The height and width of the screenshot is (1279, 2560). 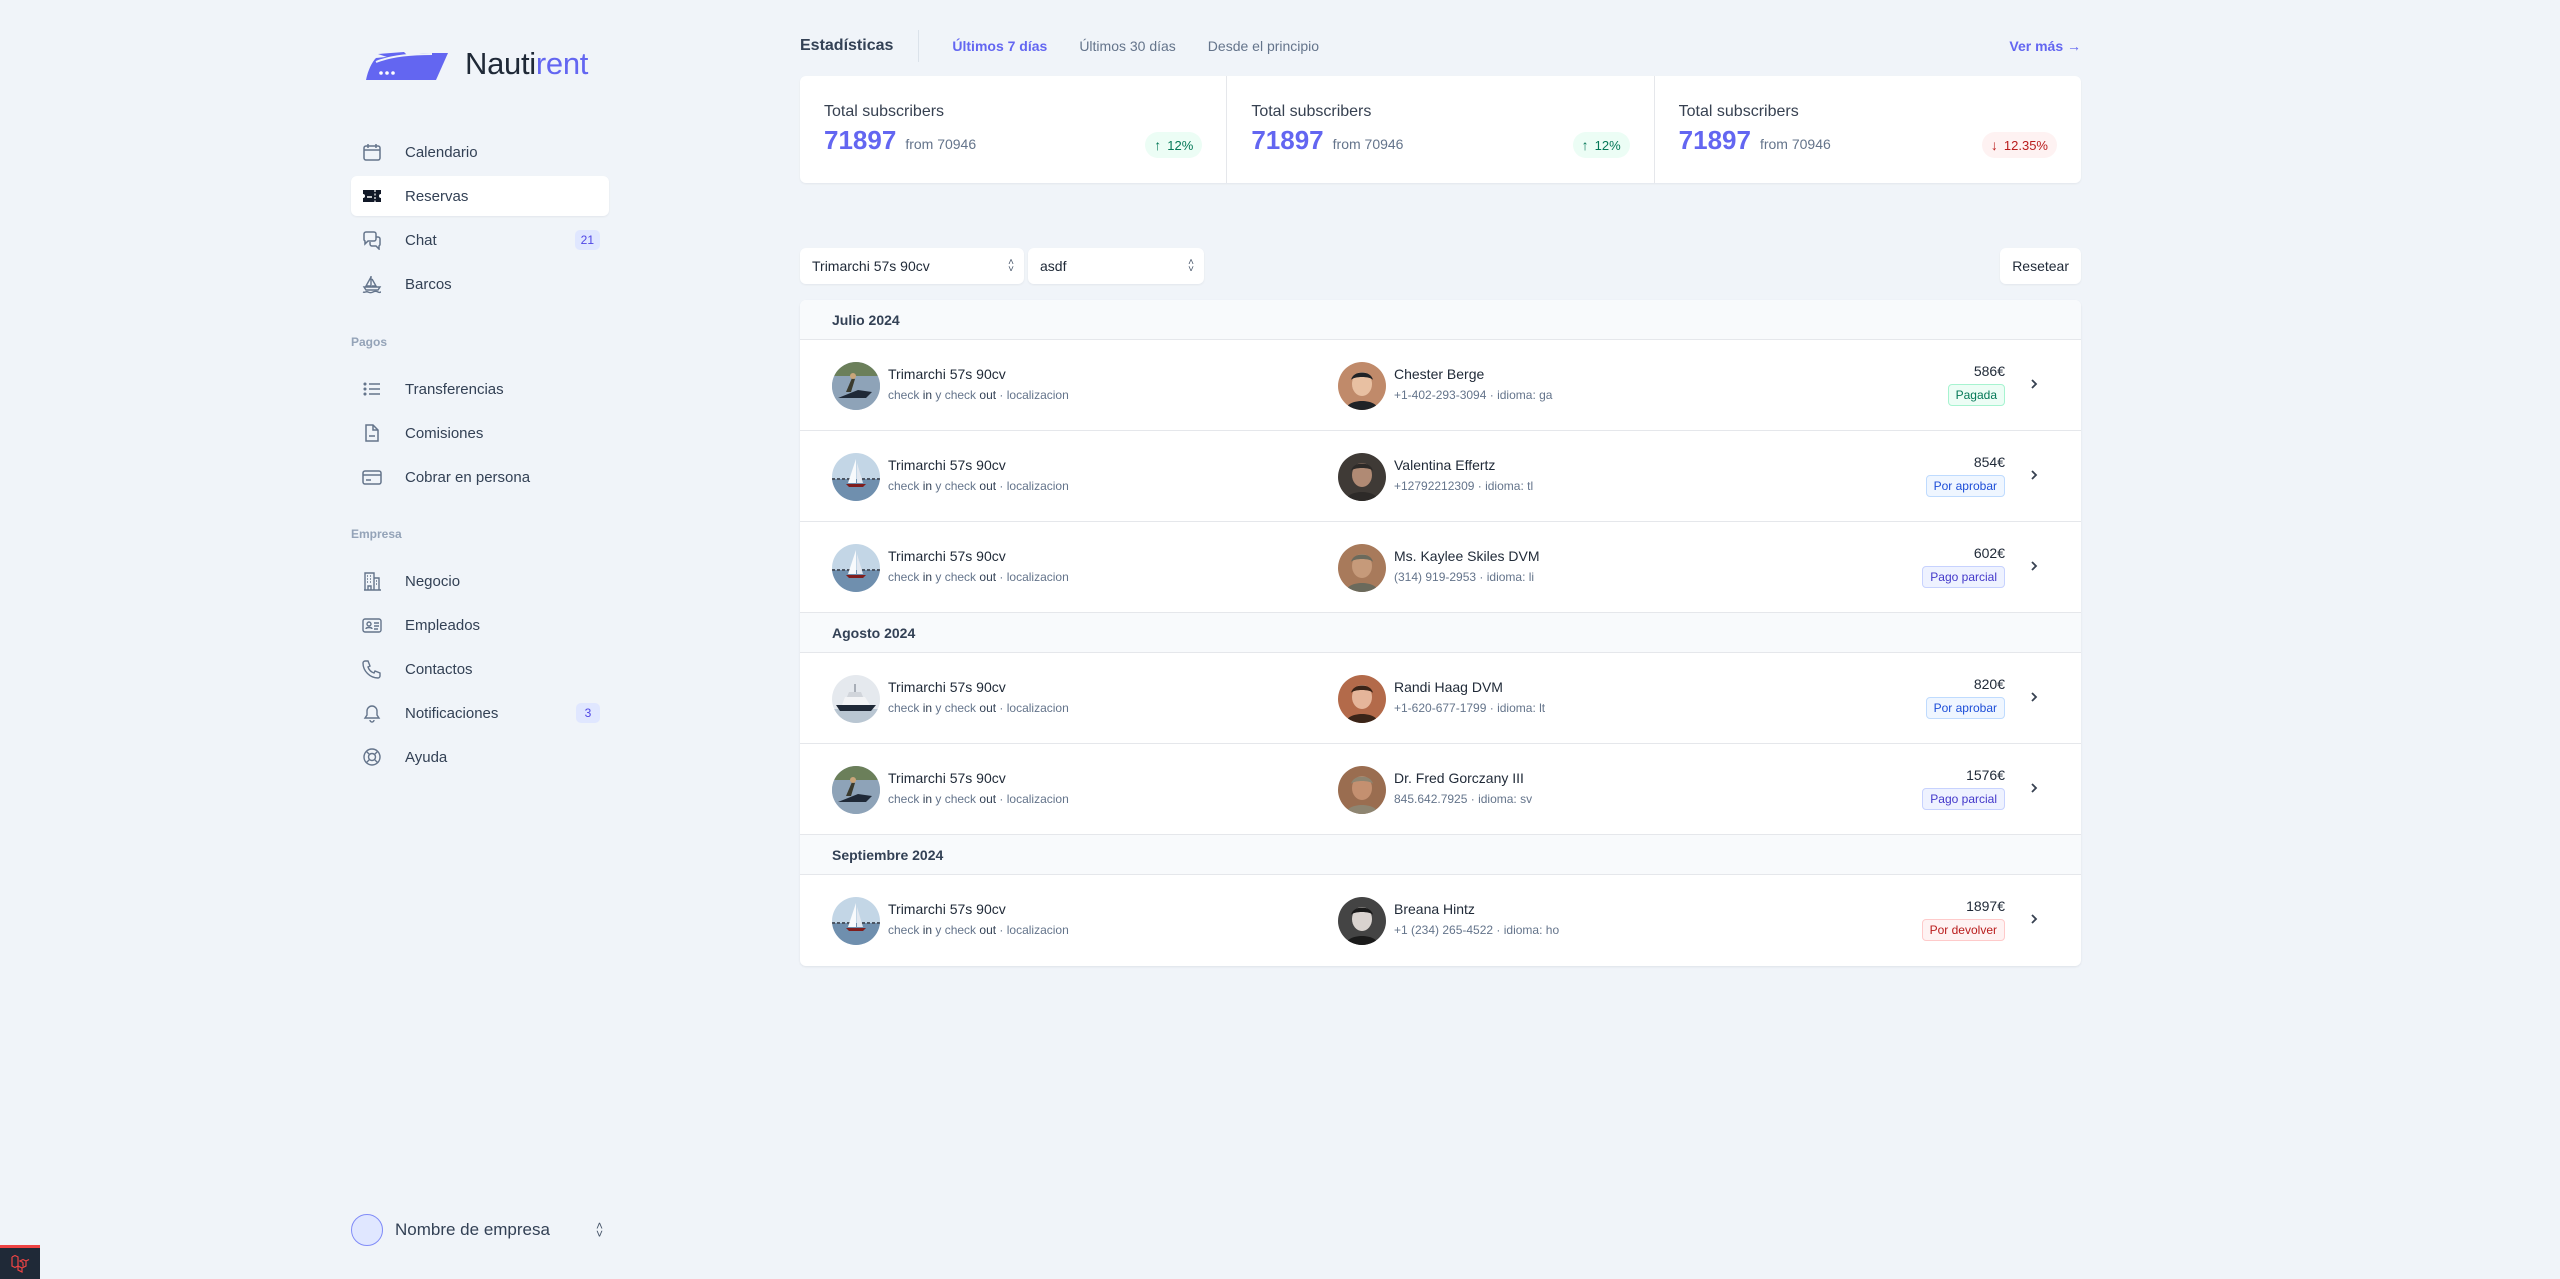 What do you see at coordinates (480, 1230) in the screenshot?
I see `company-switcher: Nombre de empresa ˄ ˅` at bounding box center [480, 1230].